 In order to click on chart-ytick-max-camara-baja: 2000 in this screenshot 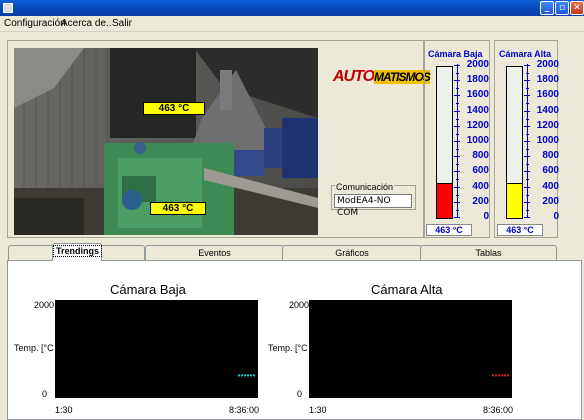, I will do `click(44, 305)`.